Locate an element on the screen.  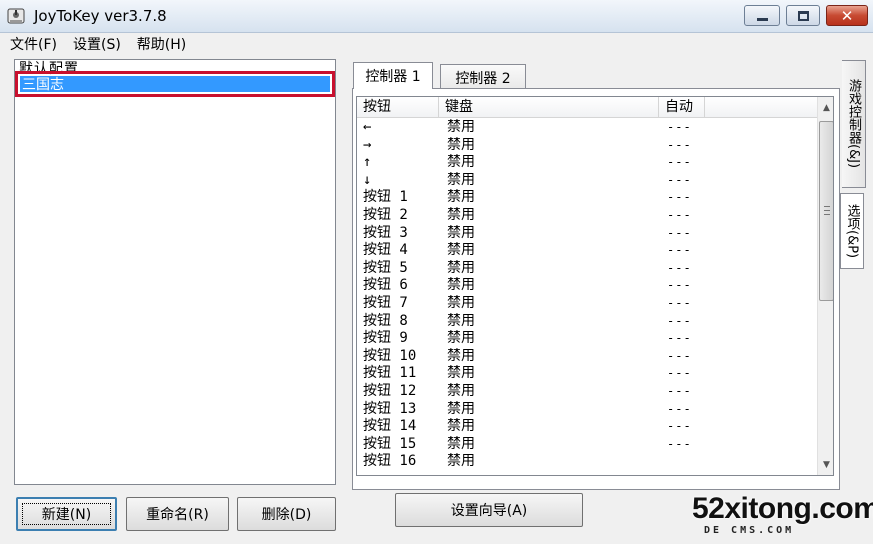
table-row: ↑ 禁用 --- is located at coordinates (587, 163).